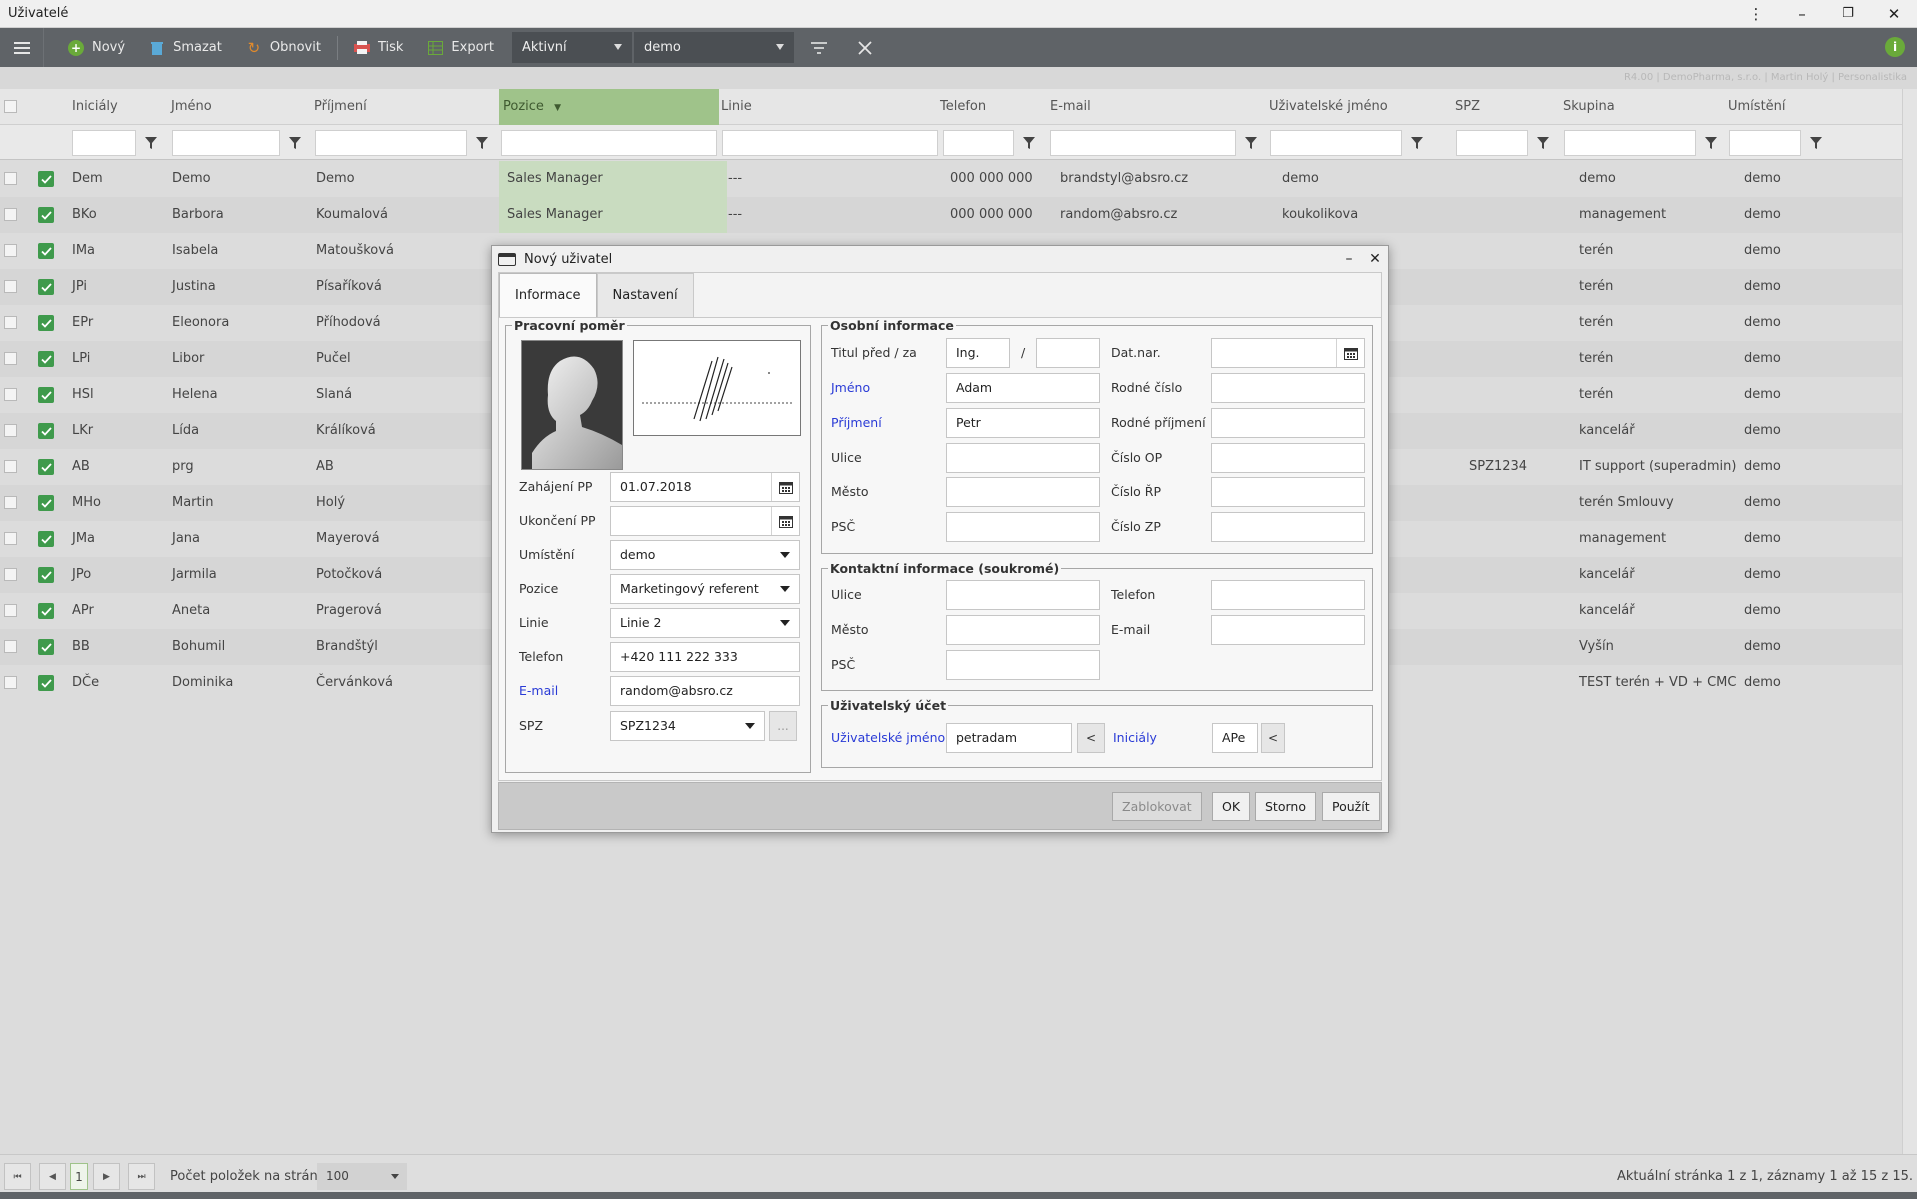 This screenshot has height=1199, width=1917. What do you see at coordinates (52, 1176) in the screenshot?
I see `prev-page-button: ◀` at bounding box center [52, 1176].